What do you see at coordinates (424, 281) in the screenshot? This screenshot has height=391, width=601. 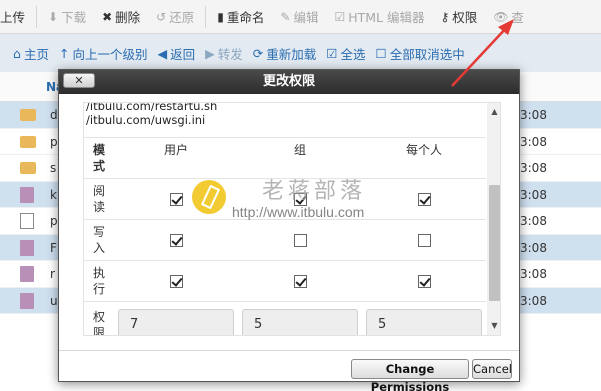 I see `execute-everyone-checkbox` at bounding box center [424, 281].